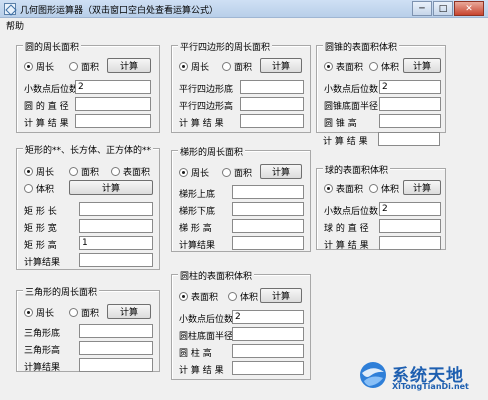  What do you see at coordinates (39, 188) in the screenshot?
I see `rect-volume-radio: 体积` at bounding box center [39, 188].